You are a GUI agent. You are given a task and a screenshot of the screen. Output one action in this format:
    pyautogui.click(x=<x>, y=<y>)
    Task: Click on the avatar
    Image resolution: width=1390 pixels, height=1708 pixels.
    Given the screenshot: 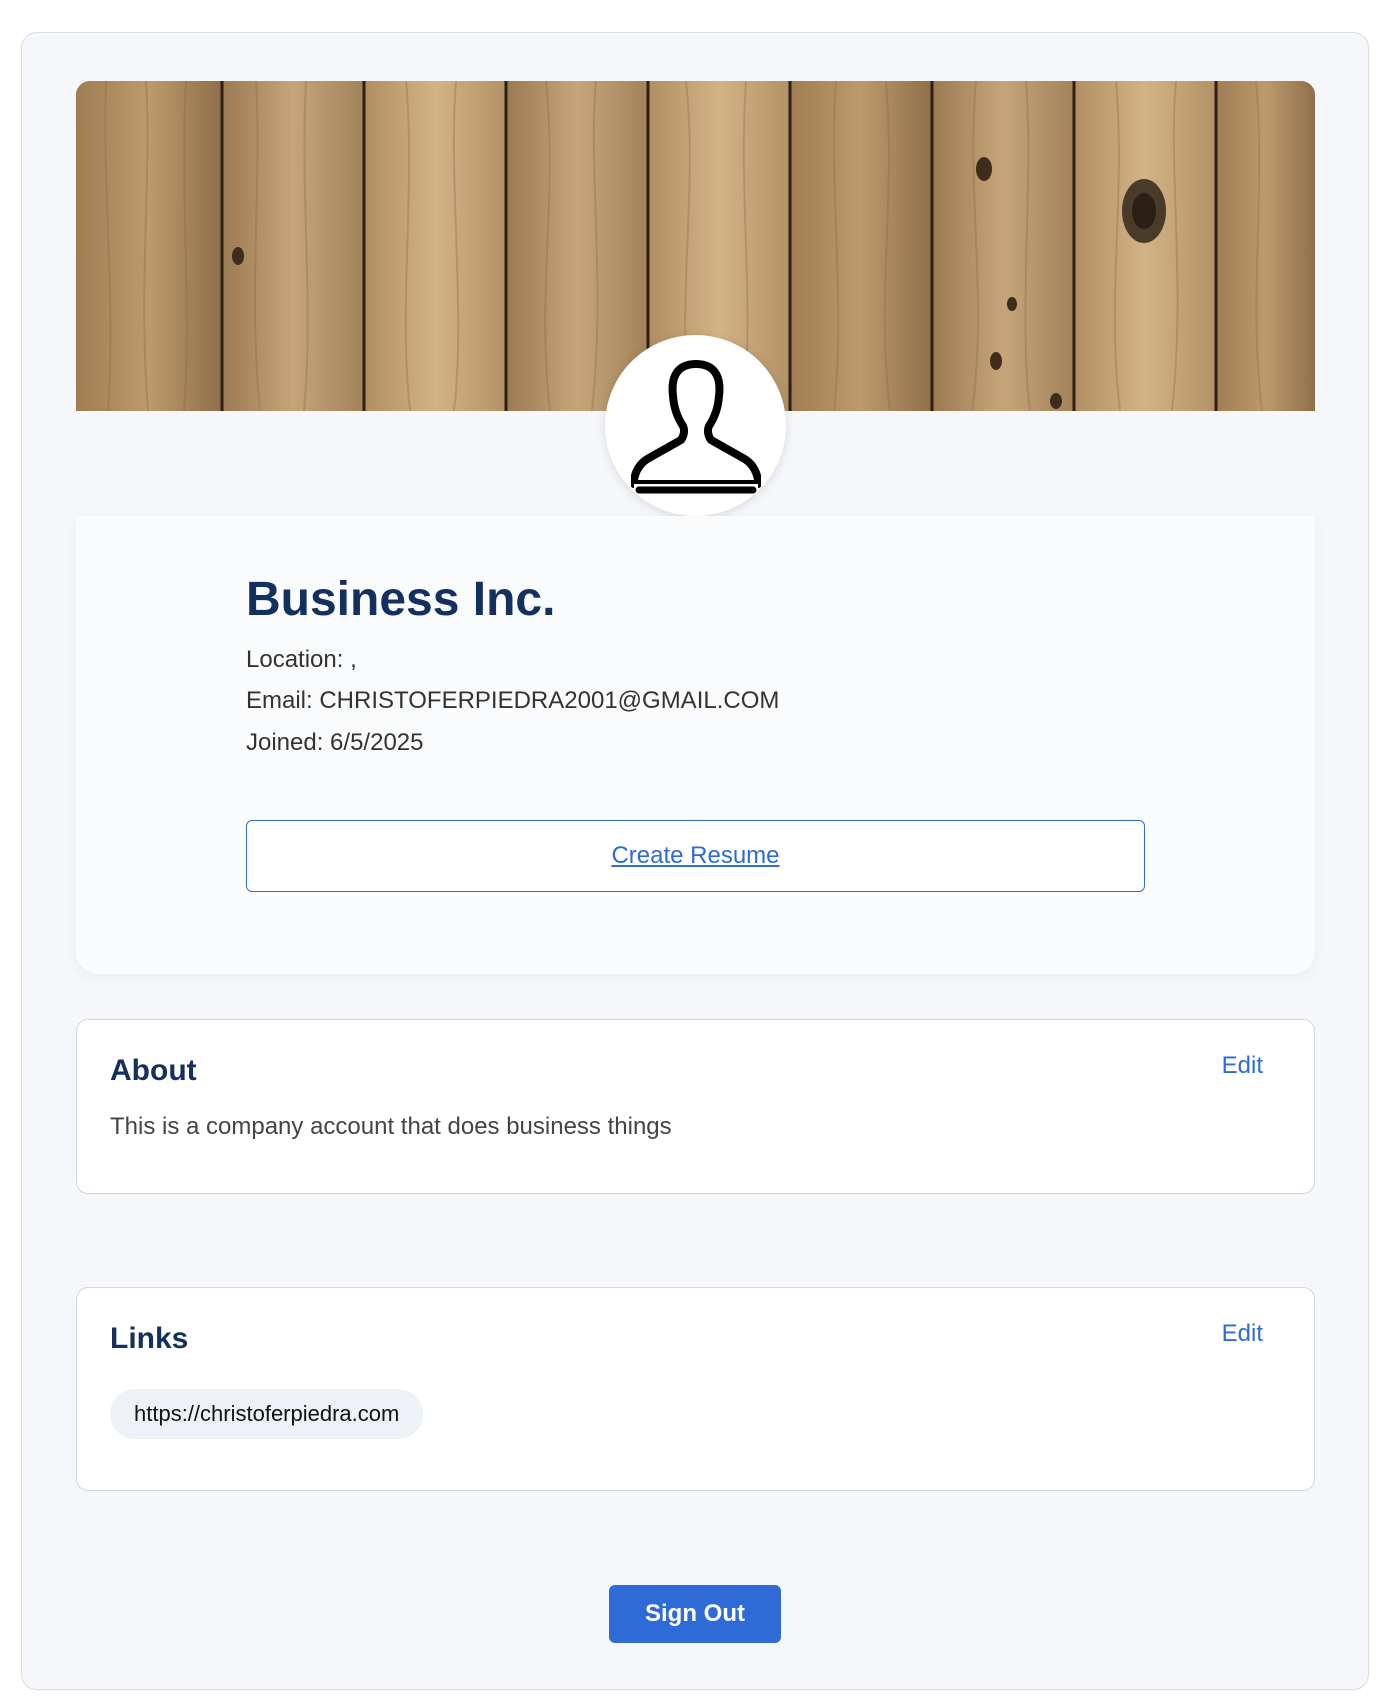 What is the action you would take?
    pyautogui.click(x=695, y=425)
    